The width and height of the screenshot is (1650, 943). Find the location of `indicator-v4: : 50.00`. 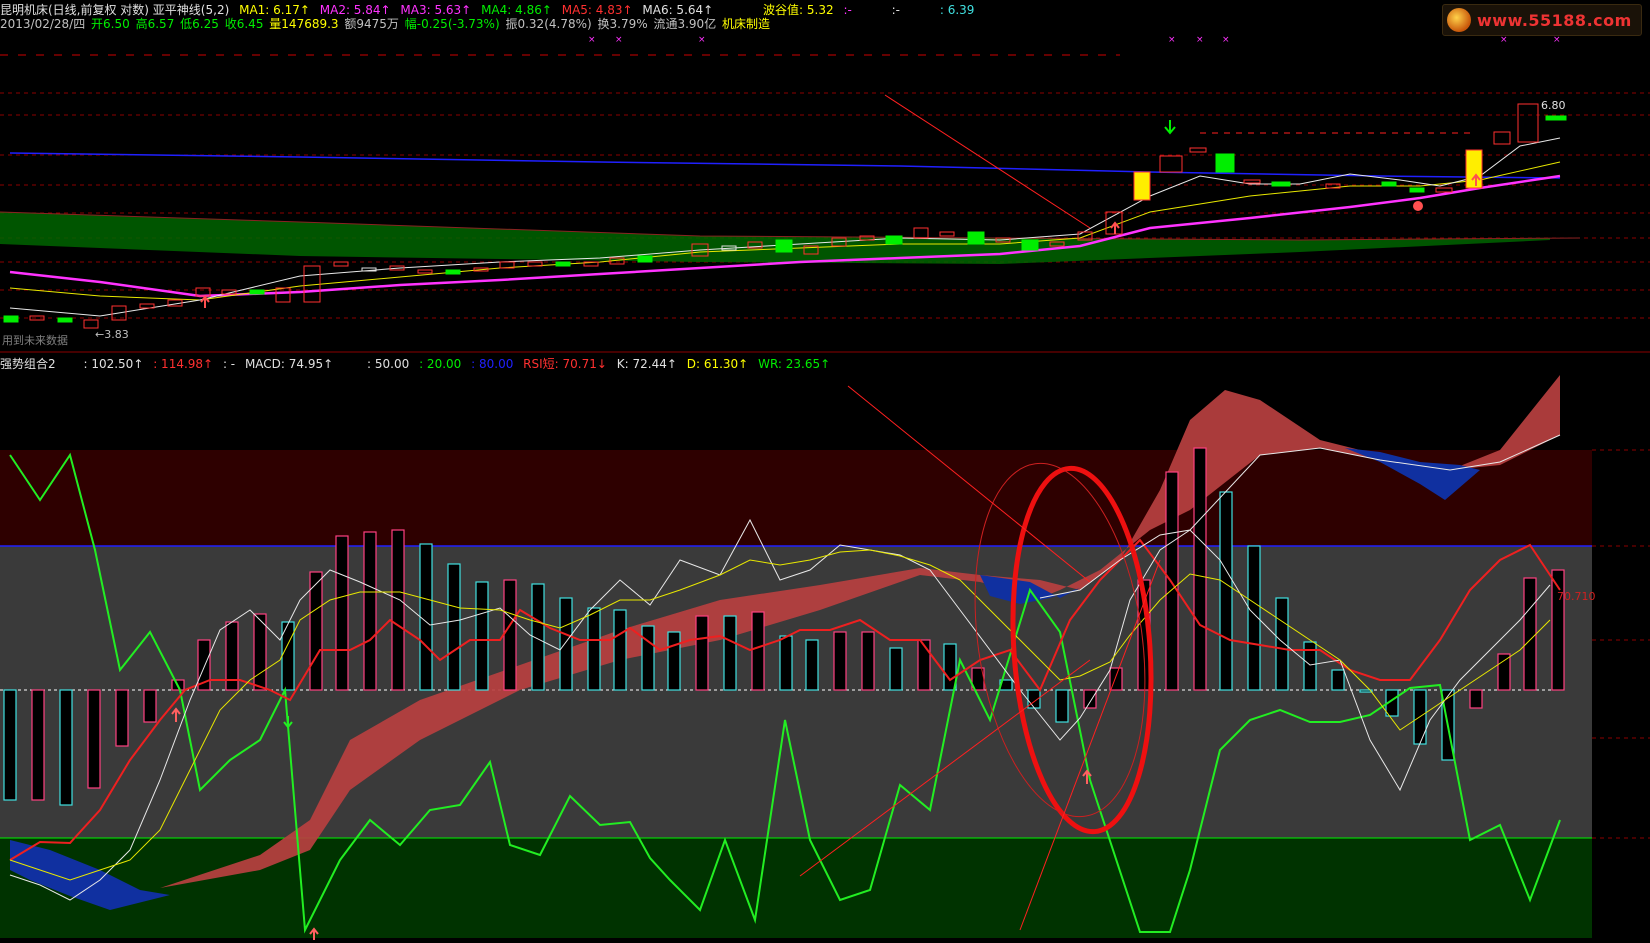

indicator-v4: : 50.00 is located at coordinates (388, 364).